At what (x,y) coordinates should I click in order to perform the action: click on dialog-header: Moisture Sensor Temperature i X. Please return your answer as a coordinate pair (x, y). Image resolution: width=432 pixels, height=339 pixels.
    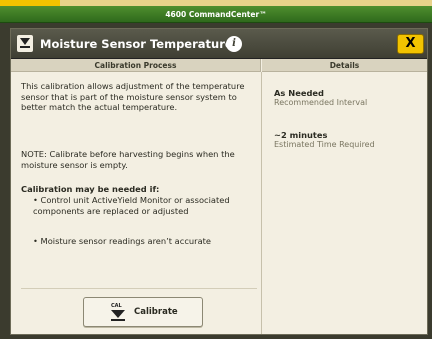
    Looking at the image, I should click on (219, 44).